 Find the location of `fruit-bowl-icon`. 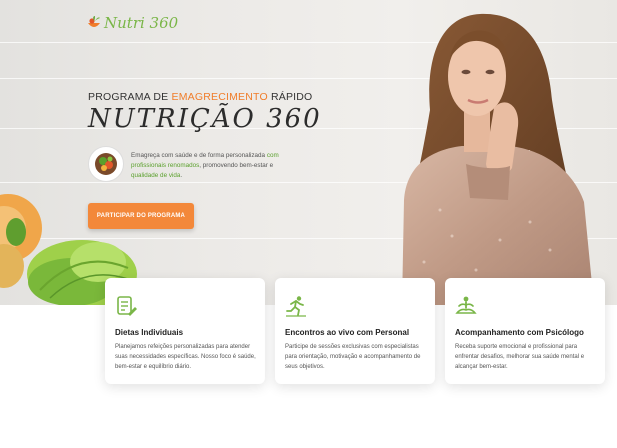

fruit-bowl-icon is located at coordinates (94, 21).